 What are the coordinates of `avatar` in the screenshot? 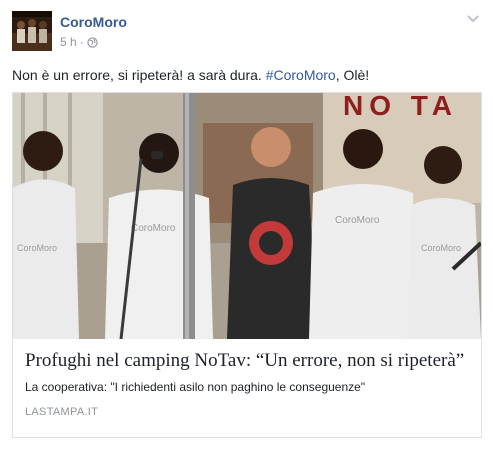 It's located at (32, 31).